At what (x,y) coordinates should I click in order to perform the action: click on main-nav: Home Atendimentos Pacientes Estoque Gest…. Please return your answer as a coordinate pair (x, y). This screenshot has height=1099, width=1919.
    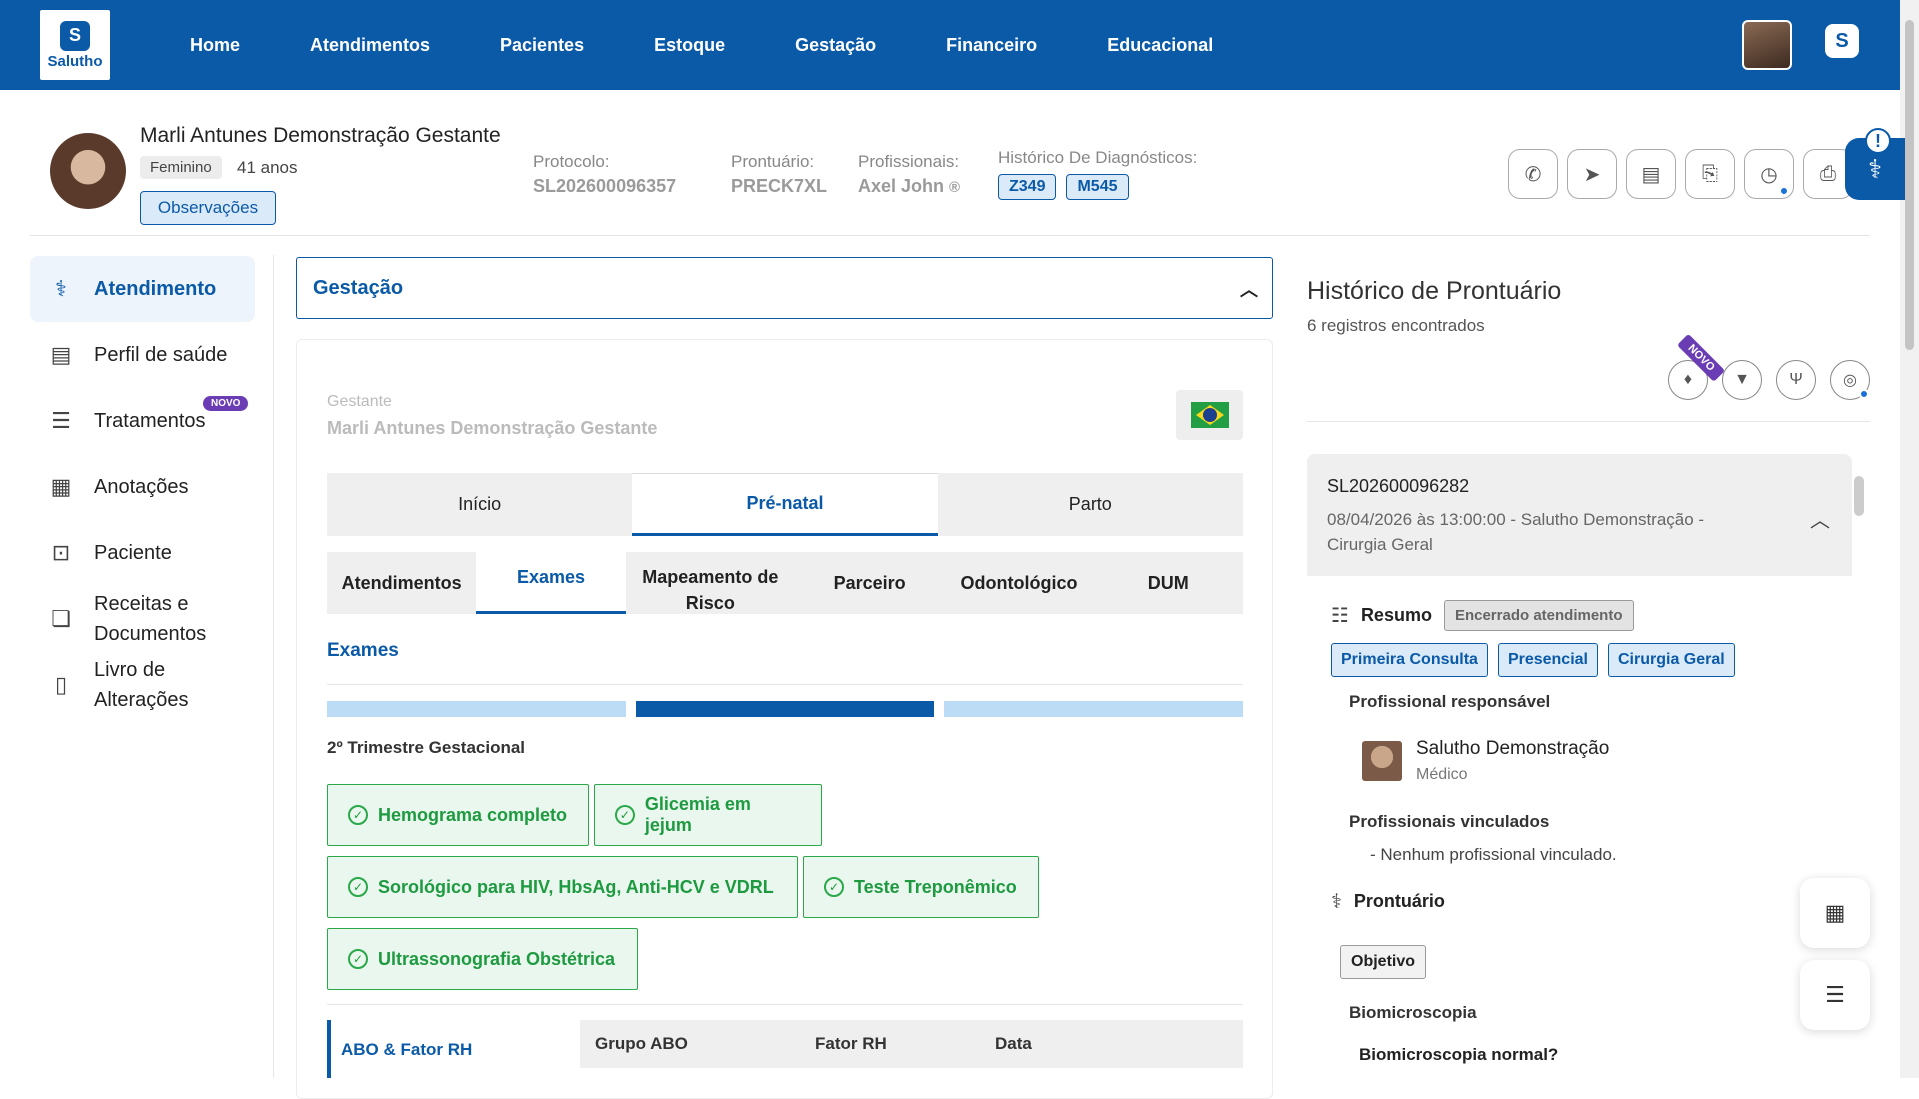
    Looking at the image, I should click on (736, 45).